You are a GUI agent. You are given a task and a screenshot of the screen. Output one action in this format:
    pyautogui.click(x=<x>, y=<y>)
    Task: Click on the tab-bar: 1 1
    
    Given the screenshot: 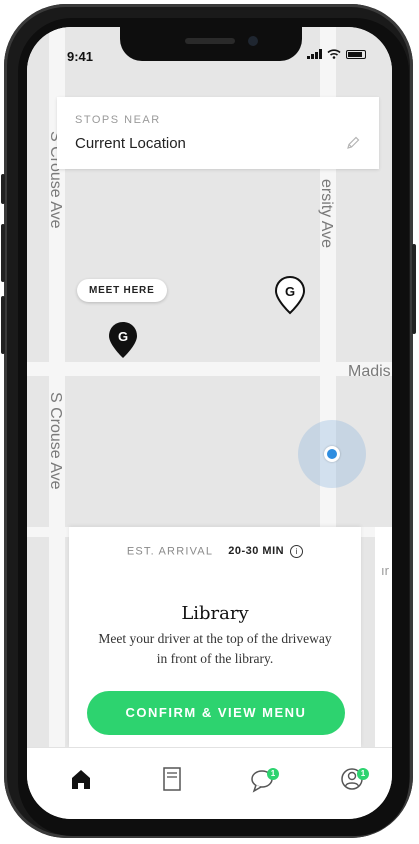 What is the action you would take?
    pyautogui.click(x=209, y=783)
    